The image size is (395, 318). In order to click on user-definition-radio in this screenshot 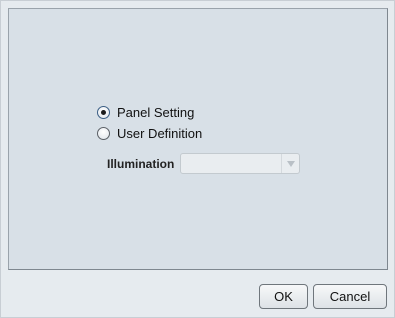, I will do `click(103, 133)`.